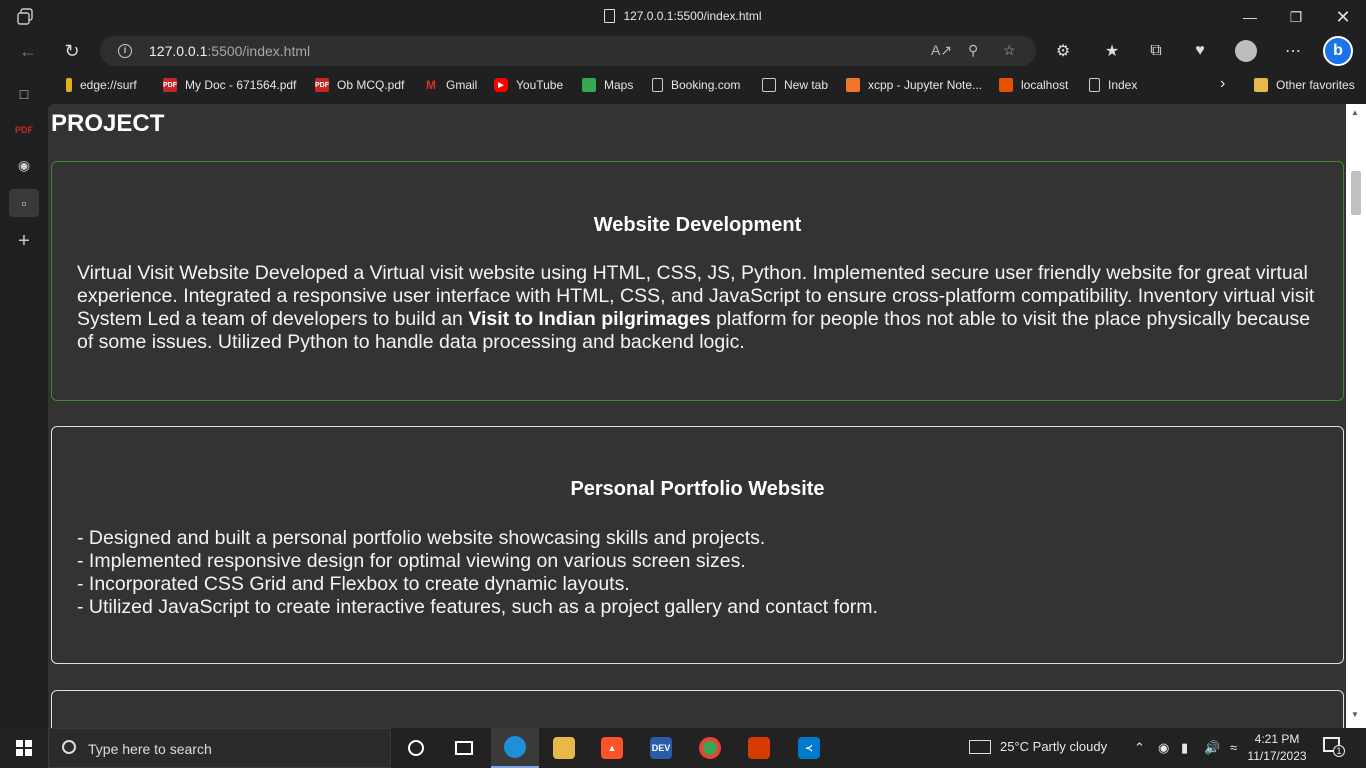  I want to click on more-favorites-chevron-icon: ›, so click(1222, 84).